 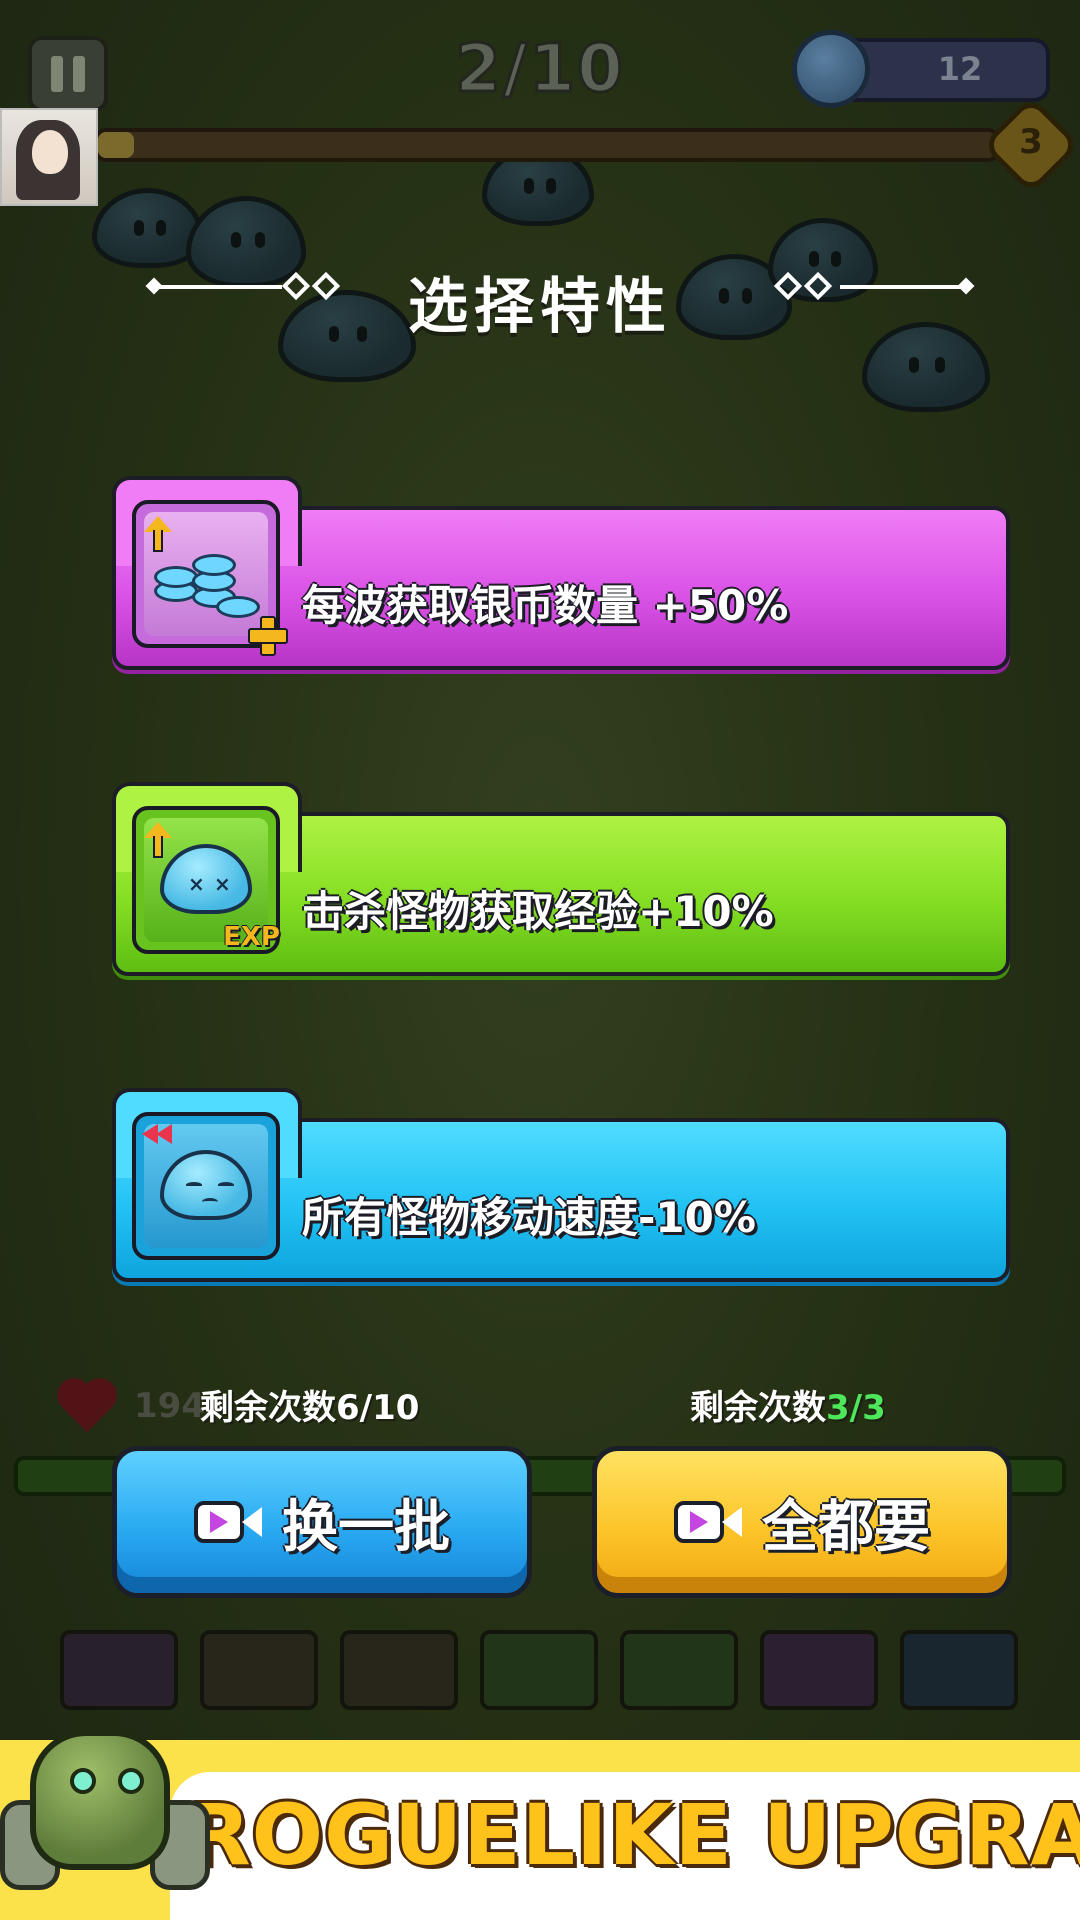 What do you see at coordinates (378, 1408) in the screenshot?
I see `remaining-value: 6/10` at bounding box center [378, 1408].